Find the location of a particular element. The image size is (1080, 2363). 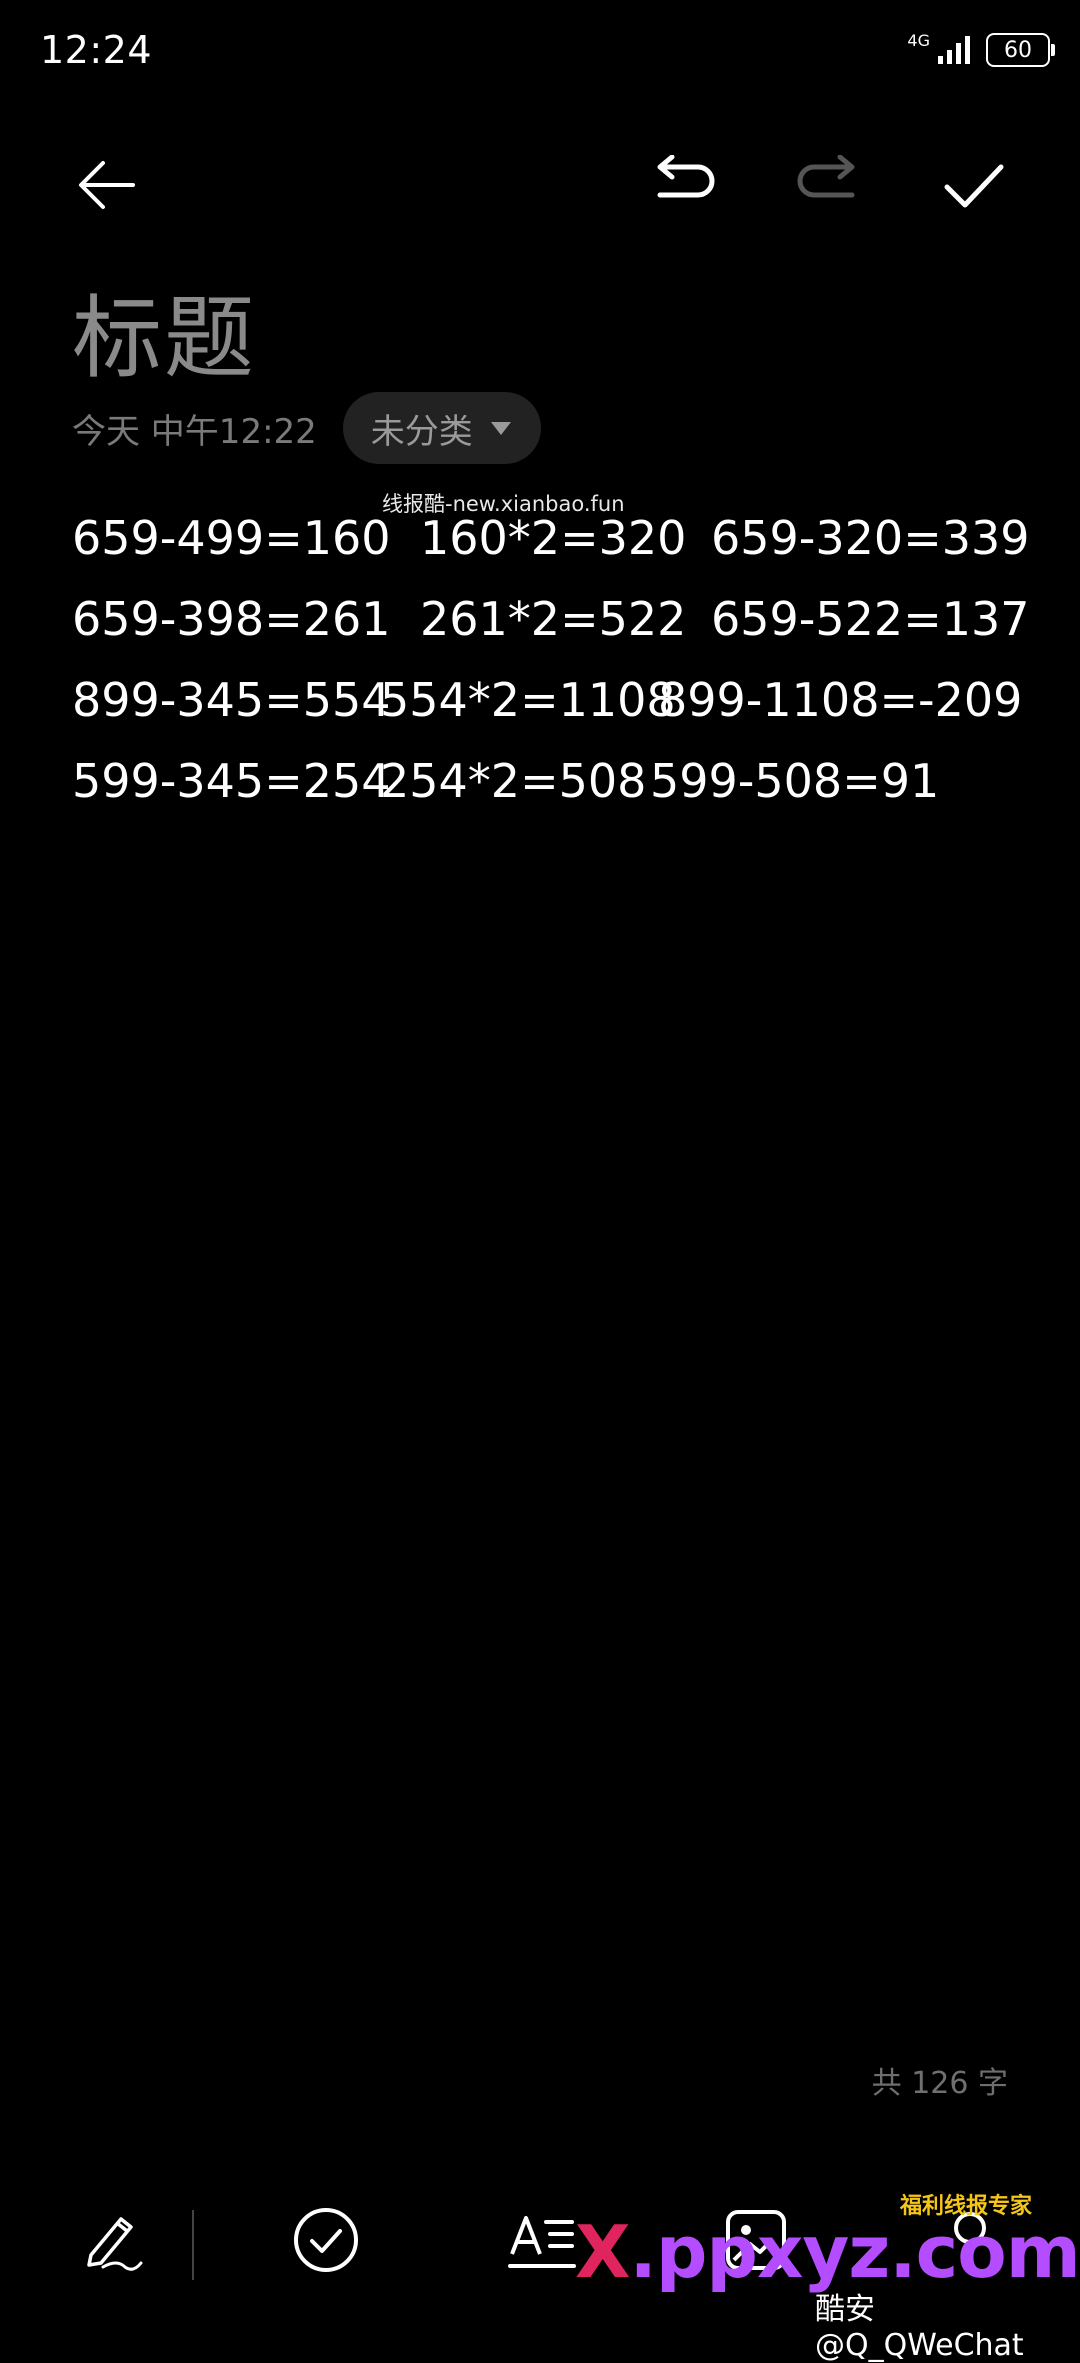

text-format-icon is located at coordinates (542, 2242).